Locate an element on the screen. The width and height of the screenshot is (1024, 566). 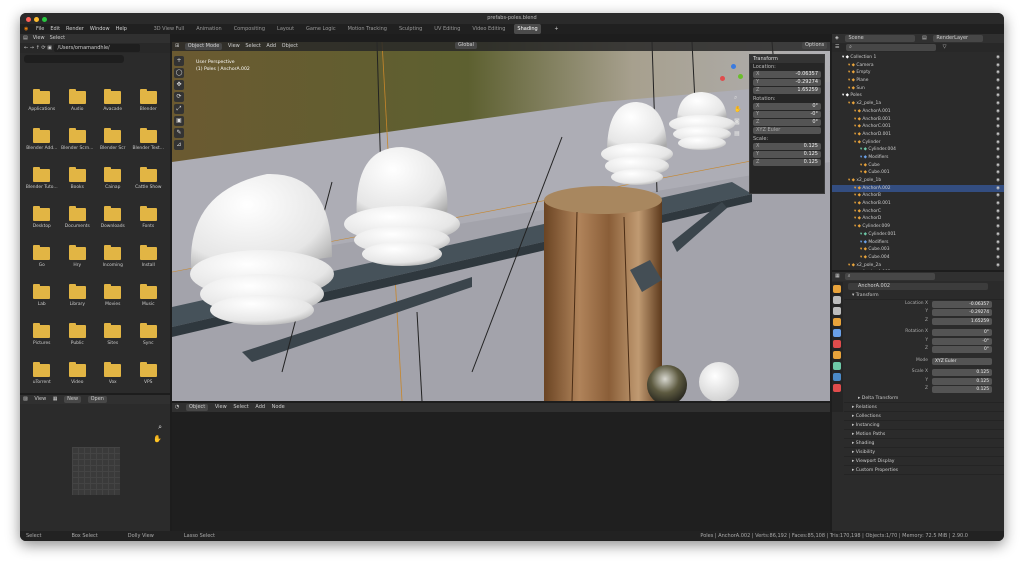
file-item: uTorrent is located at coordinates (42, 376).